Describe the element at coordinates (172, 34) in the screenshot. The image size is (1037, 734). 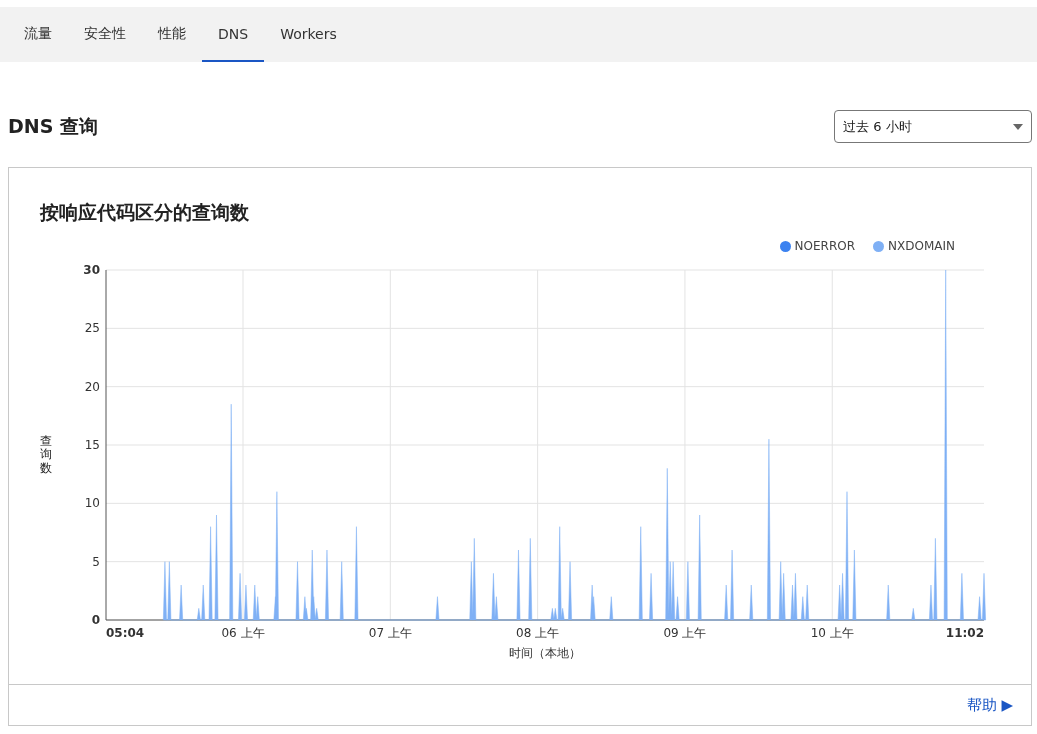
I see `tab: 性能` at that location.